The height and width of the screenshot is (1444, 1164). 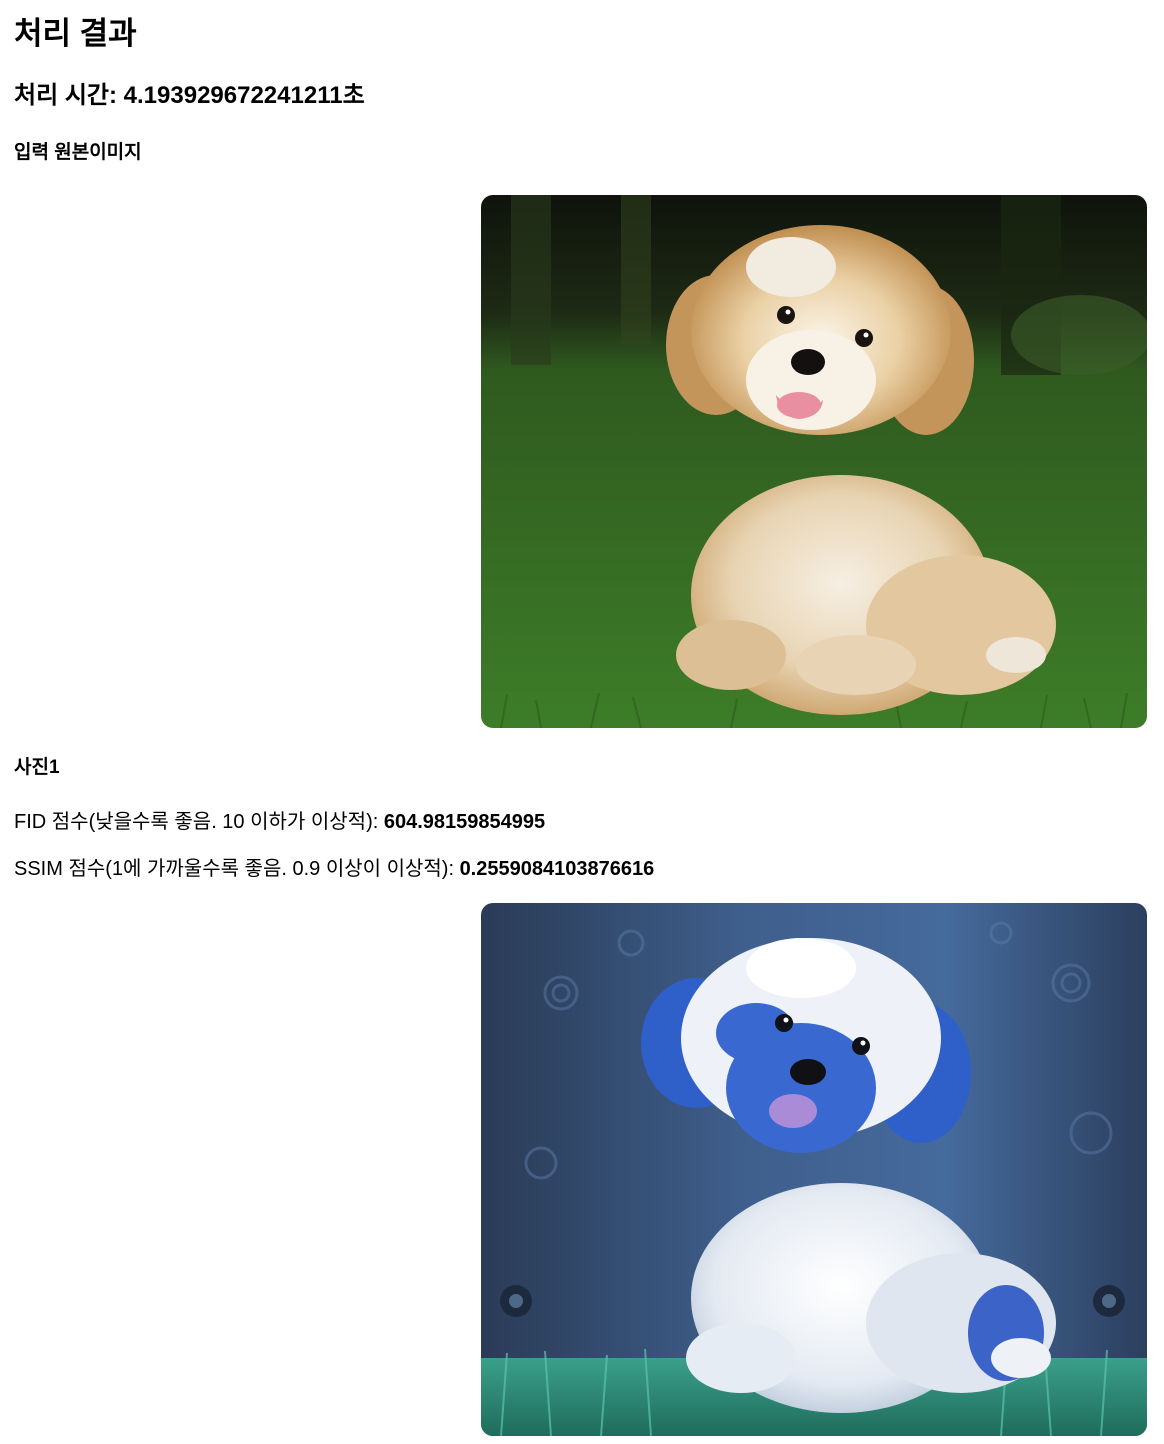 I want to click on processing-time-unit: 초, so click(x=353, y=95).